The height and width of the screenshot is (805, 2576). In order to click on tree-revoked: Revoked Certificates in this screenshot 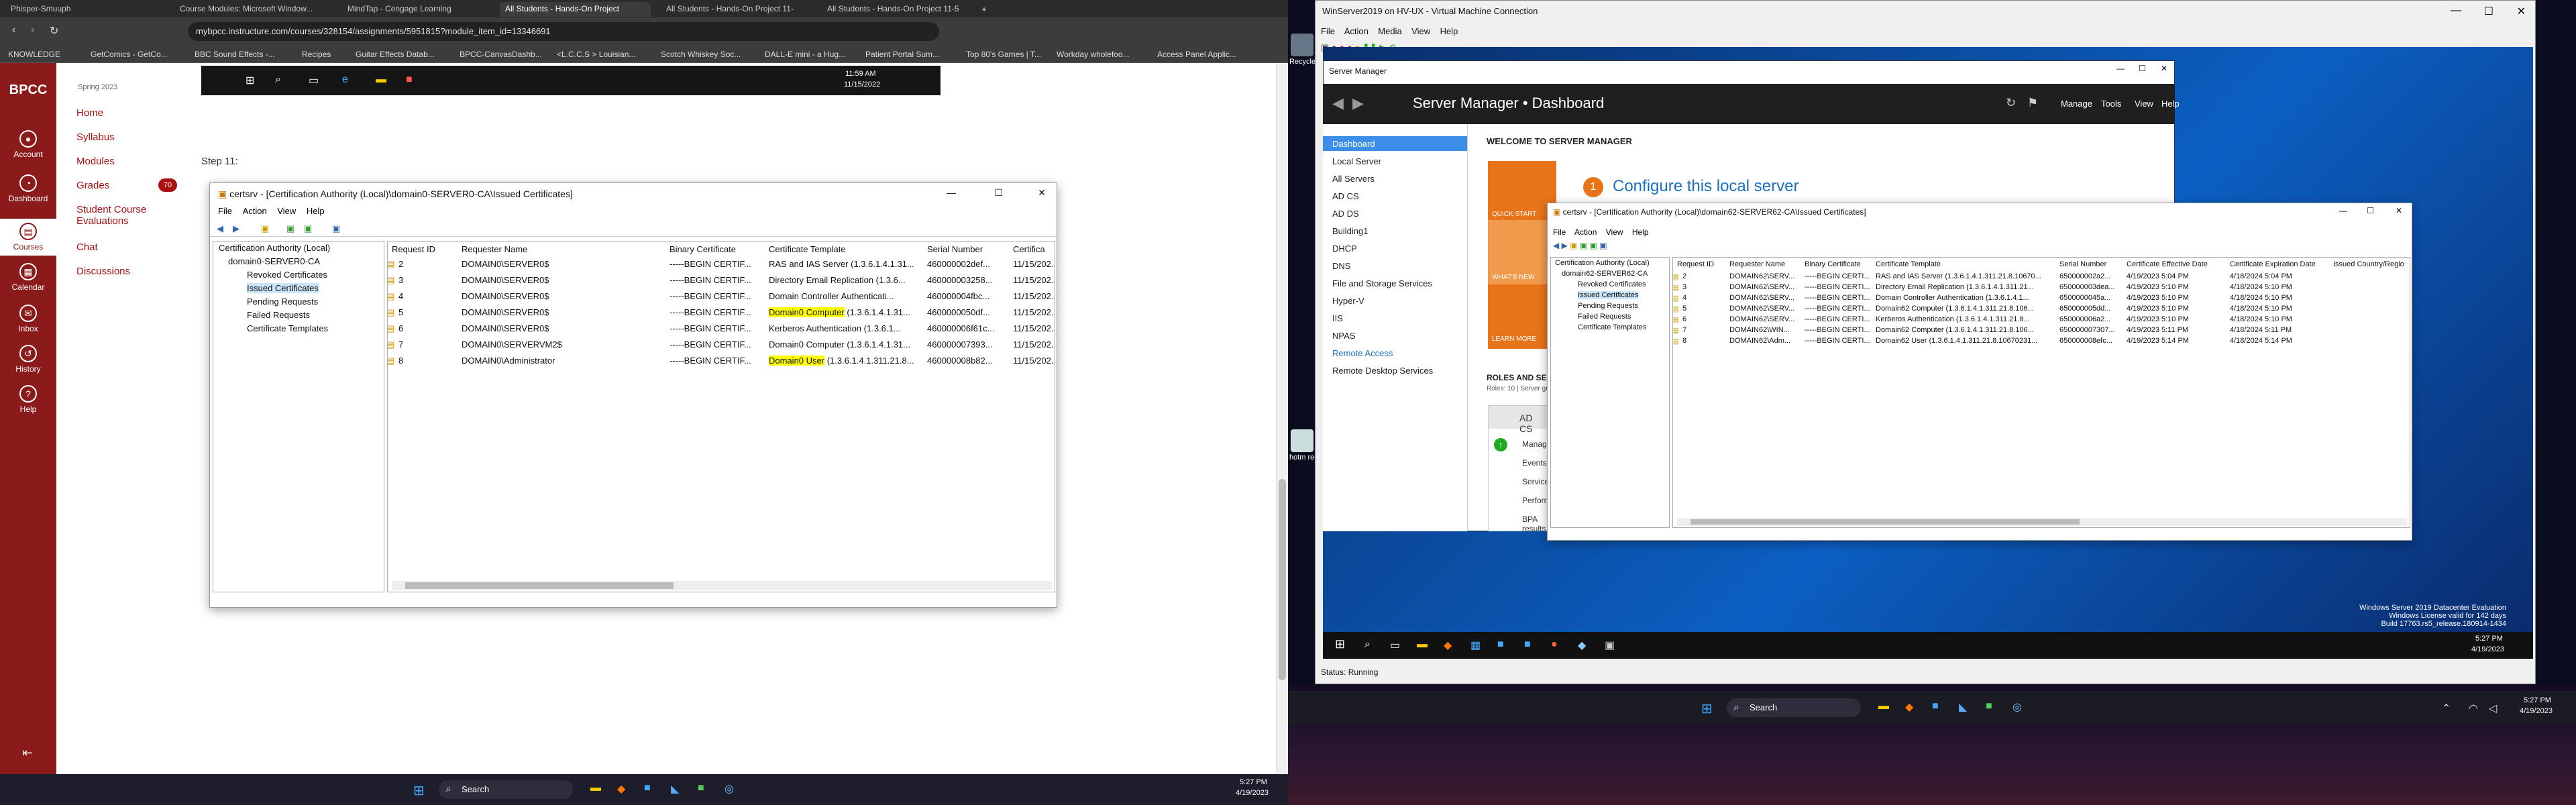, I will do `click(1612, 284)`.